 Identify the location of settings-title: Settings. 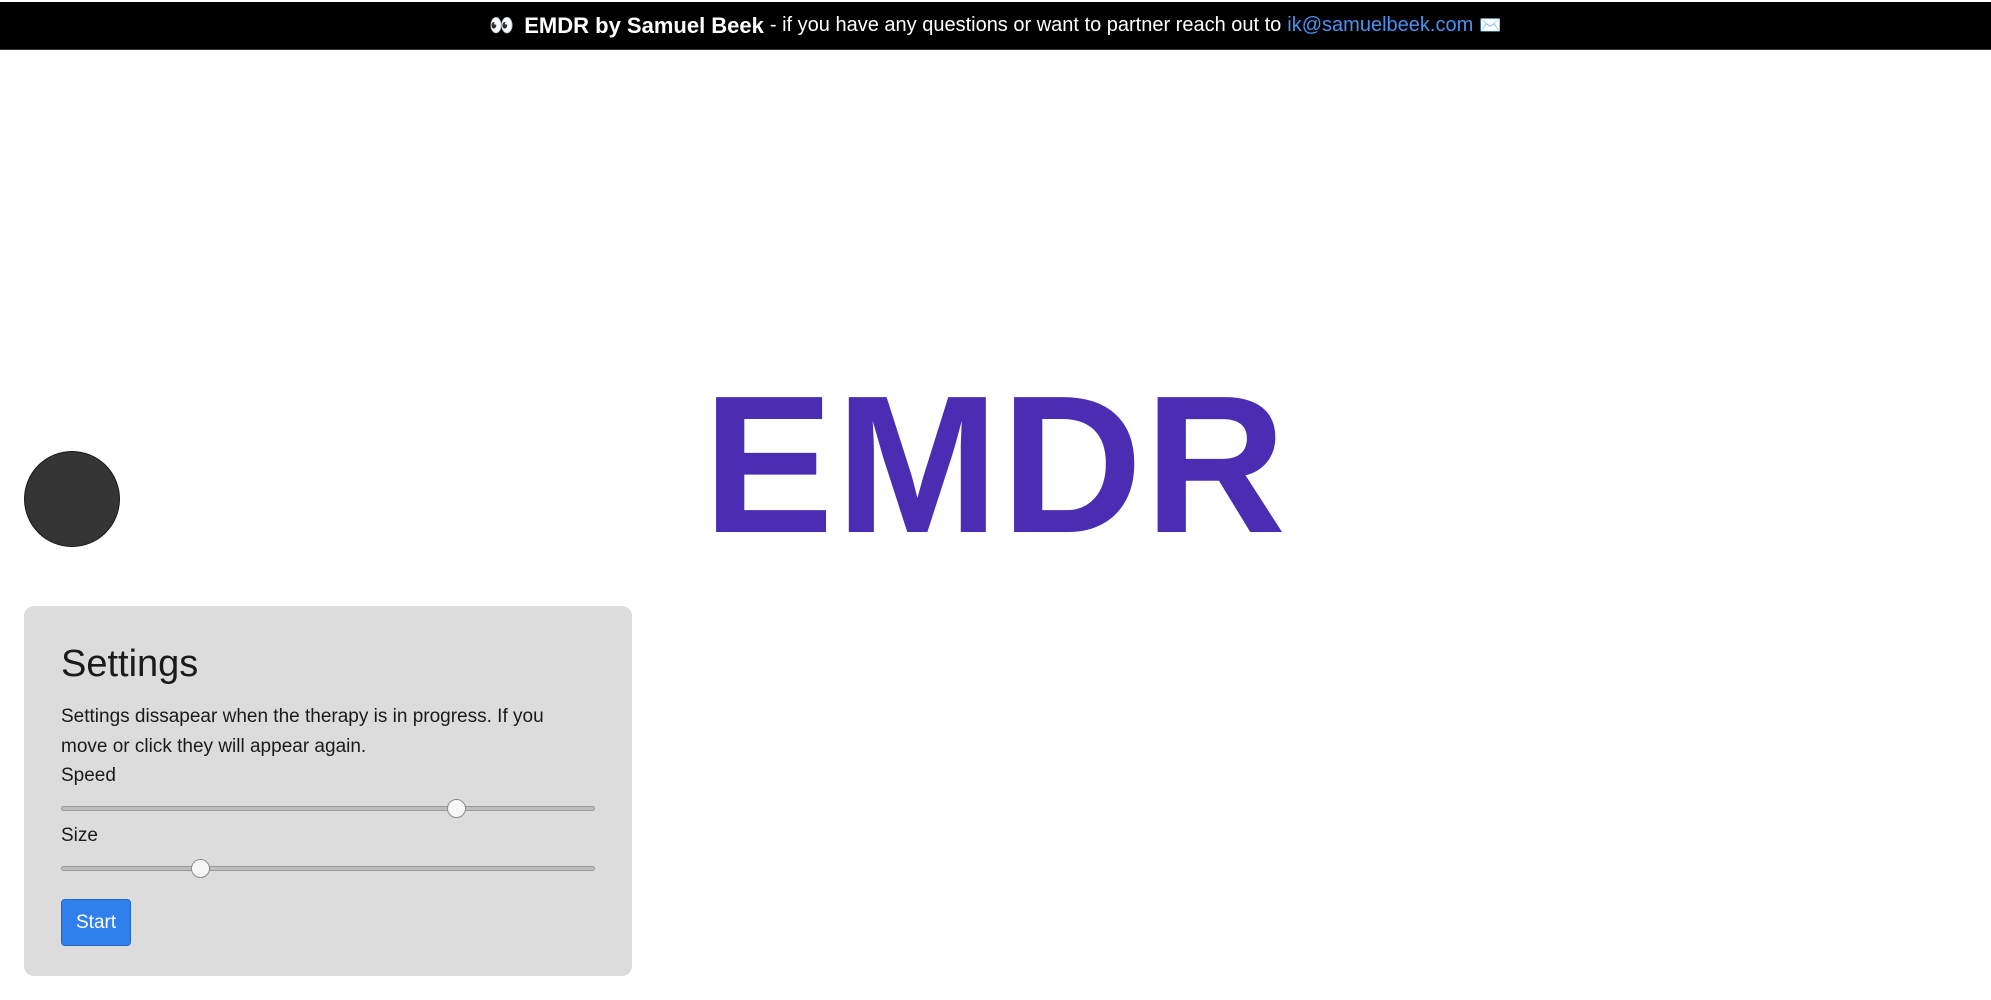
(130, 664).